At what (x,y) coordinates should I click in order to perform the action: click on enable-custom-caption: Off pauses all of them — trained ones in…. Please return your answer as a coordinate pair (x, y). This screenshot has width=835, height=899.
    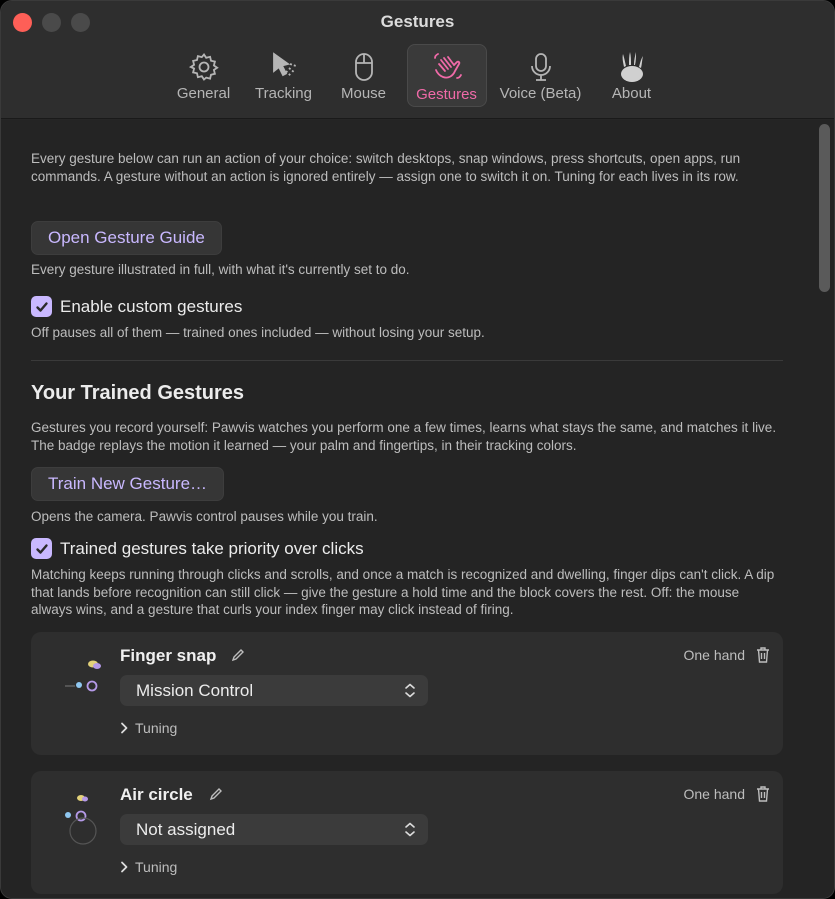
    Looking at the image, I should click on (258, 332).